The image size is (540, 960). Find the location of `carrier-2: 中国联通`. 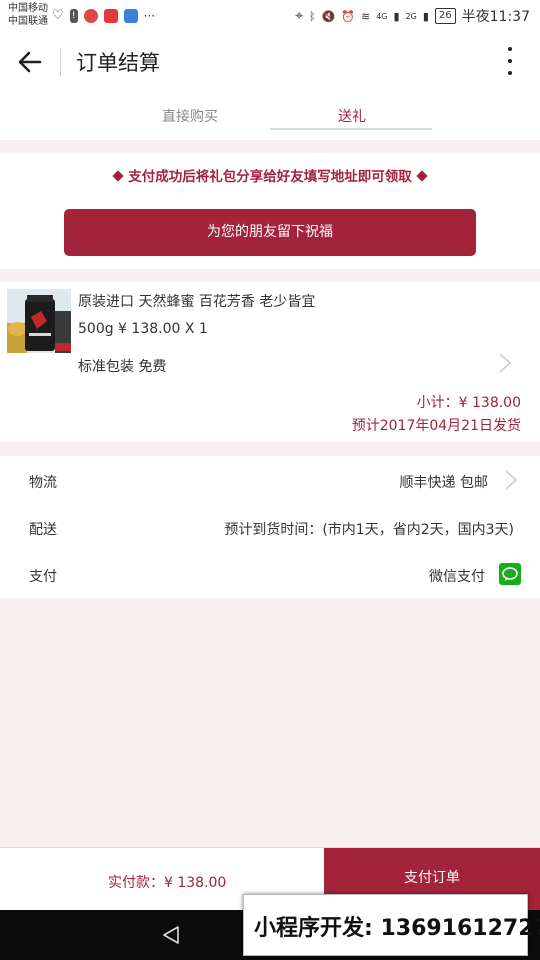

carrier-2: 中国联通 is located at coordinates (28, 21).